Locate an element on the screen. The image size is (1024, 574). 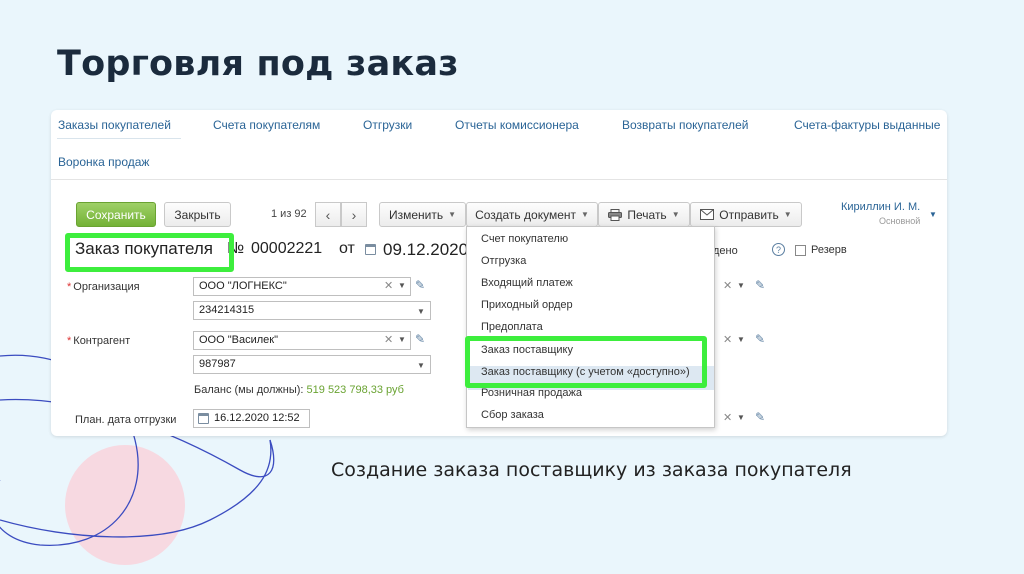
active-tab-indicator is located at coordinates (119, 138).